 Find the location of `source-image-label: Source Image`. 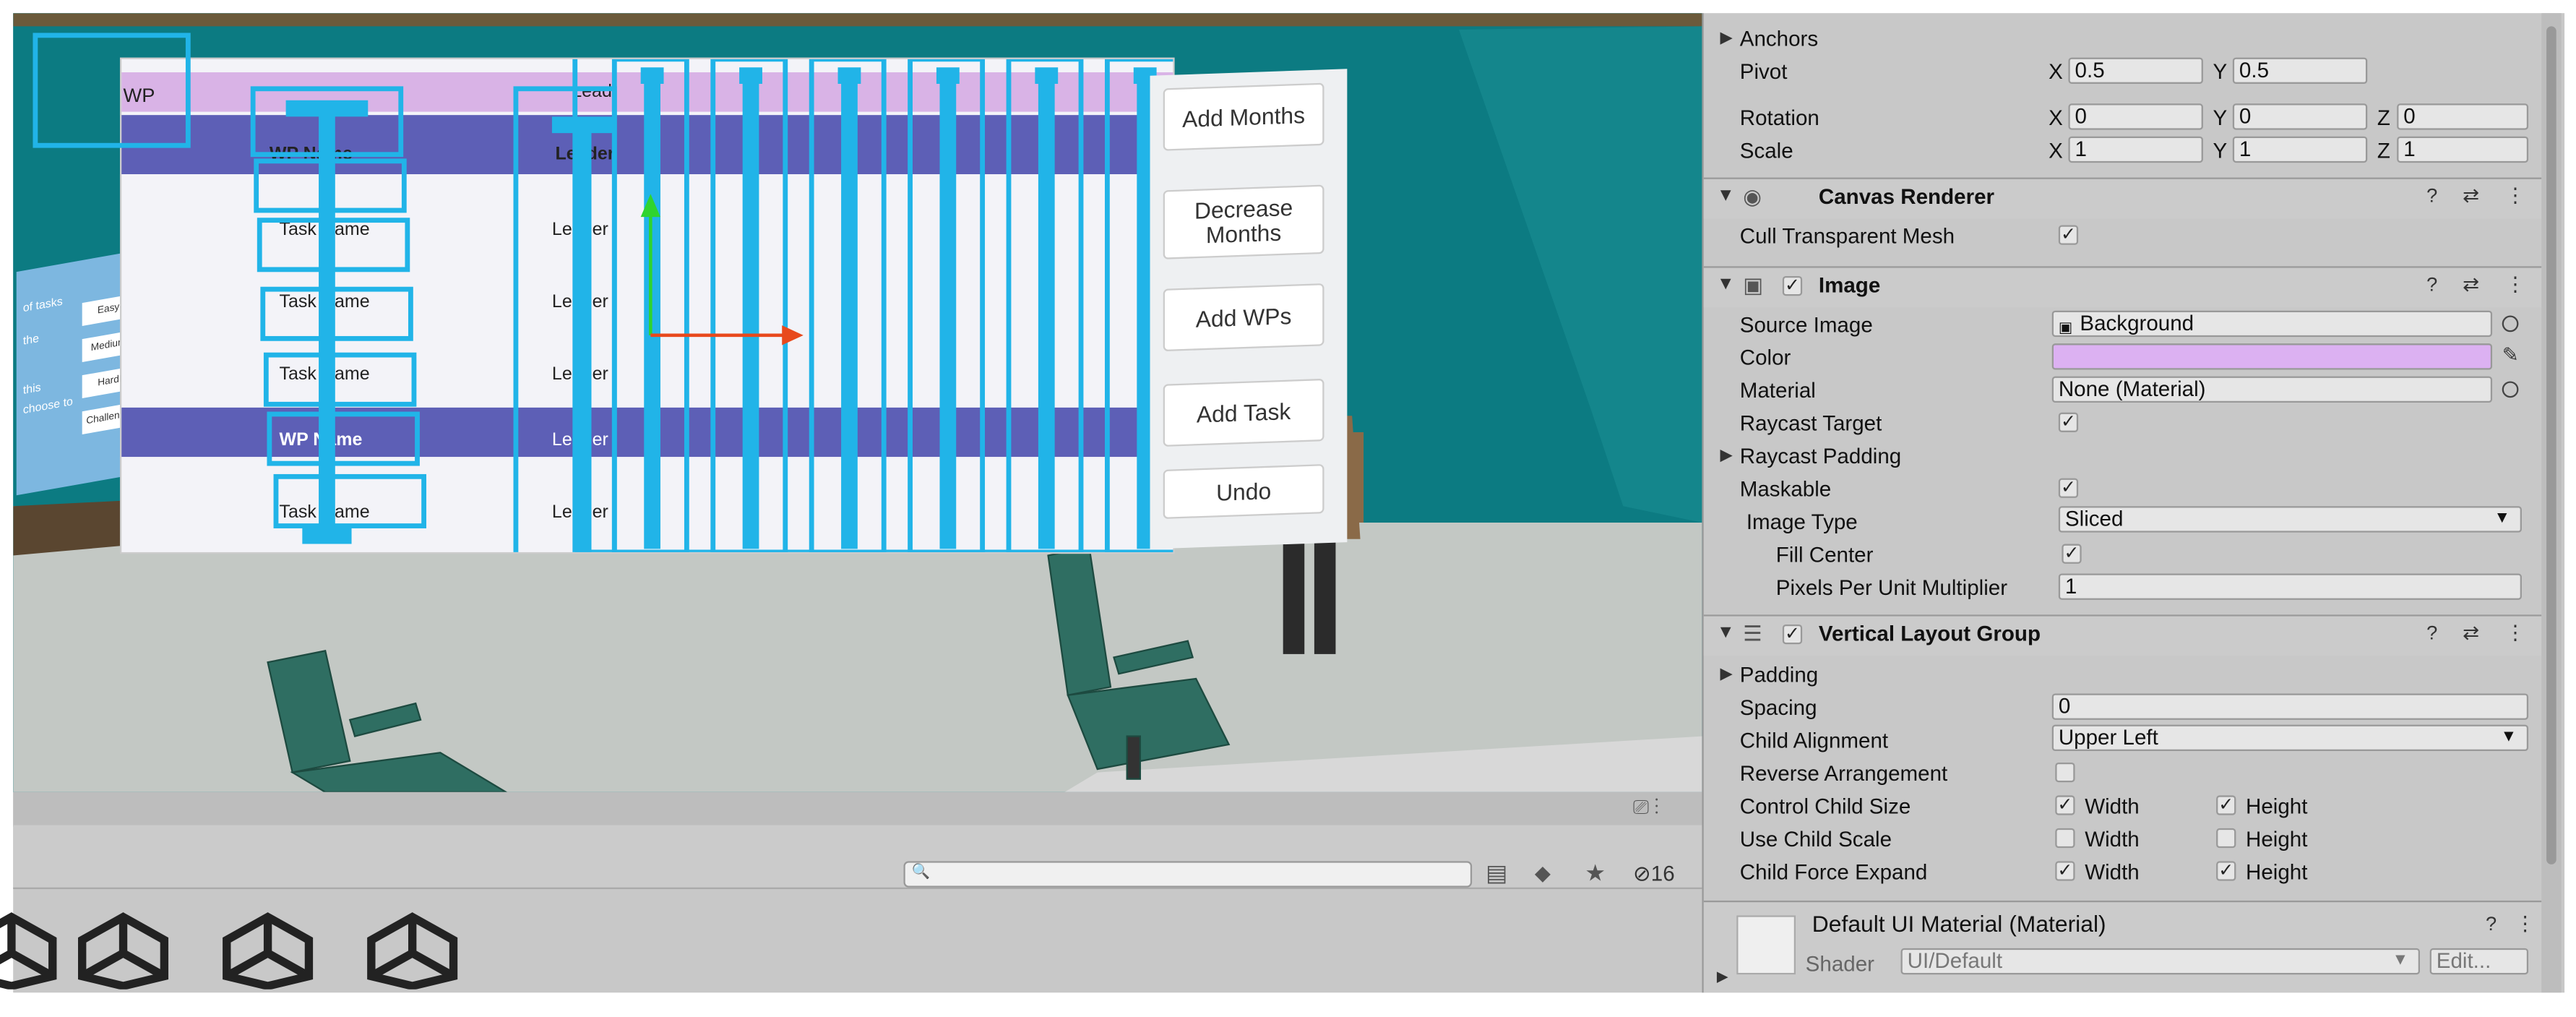

source-image-label: Source Image is located at coordinates (1806, 325).